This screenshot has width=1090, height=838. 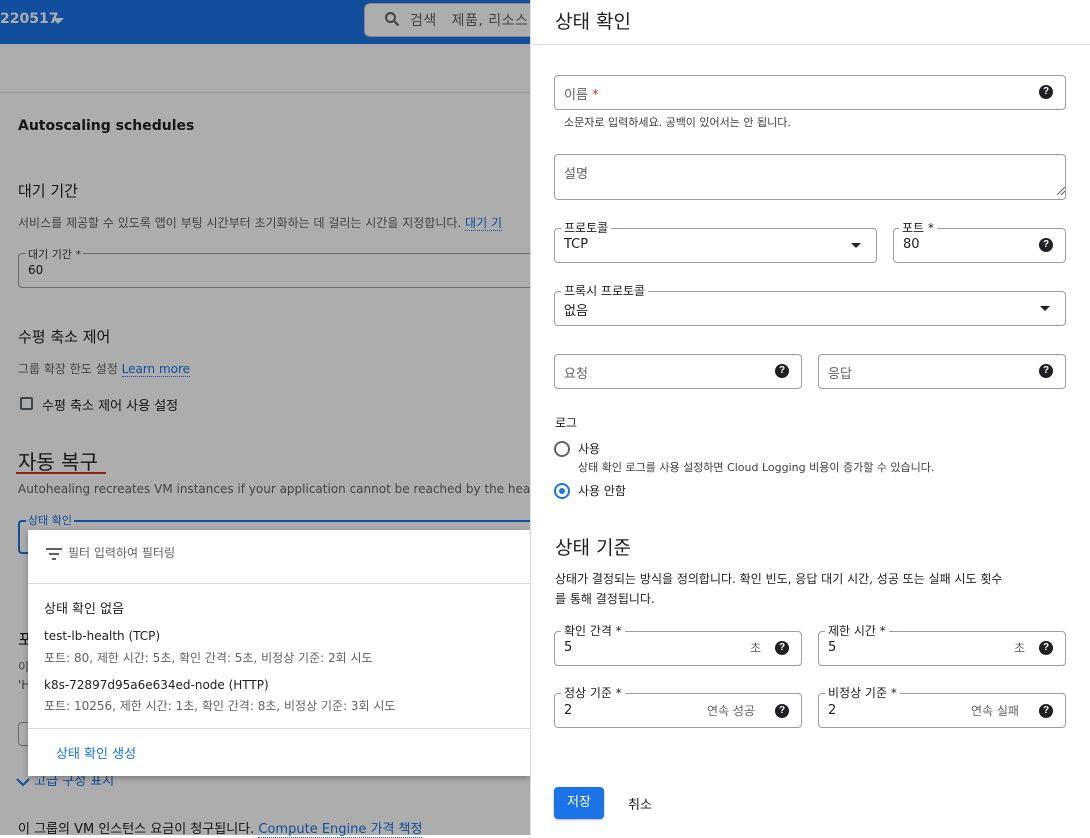 What do you see at coordinates (857, 631) in the screenshot?
I see `timeout-label: 제한 시간 *` at bounding box center [857, 631].